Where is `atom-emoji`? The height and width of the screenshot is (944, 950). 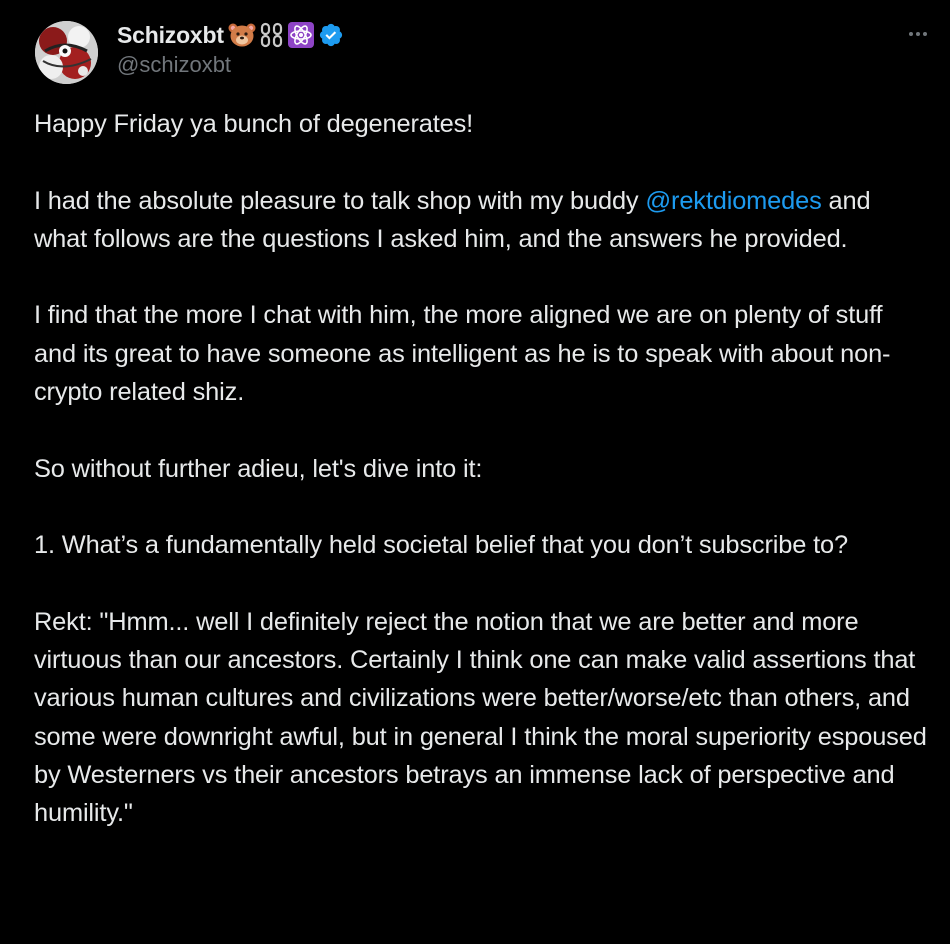
atom-emoji is located at coordinates (300, 35).